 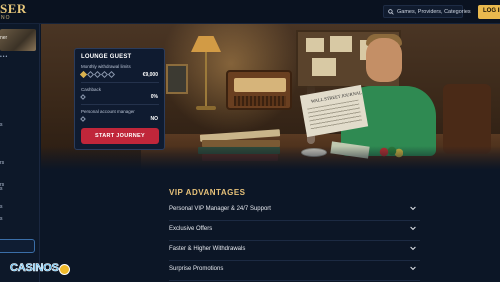 I want to click on sidebar-promo-thumbnail: ner, so click(x=18, y=40).